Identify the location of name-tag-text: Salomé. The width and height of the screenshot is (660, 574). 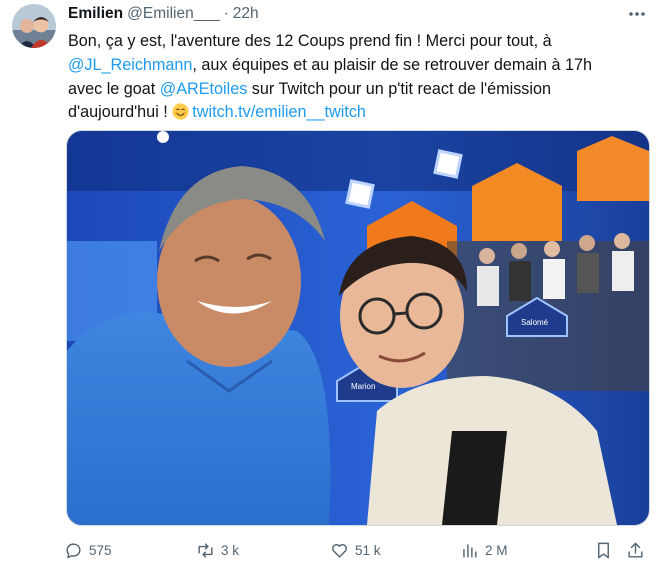
(535, 322).